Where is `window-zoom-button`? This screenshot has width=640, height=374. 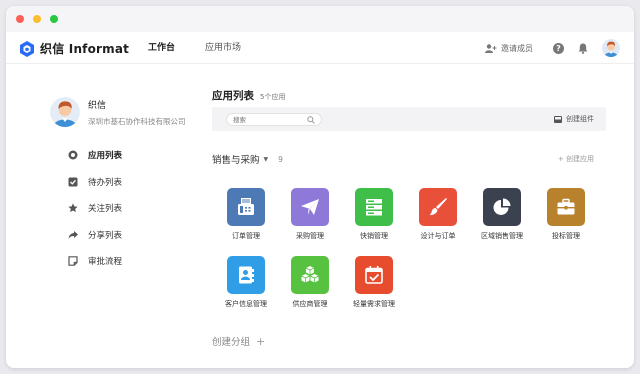
window-zoom-button is located at coordinates (54, 19).